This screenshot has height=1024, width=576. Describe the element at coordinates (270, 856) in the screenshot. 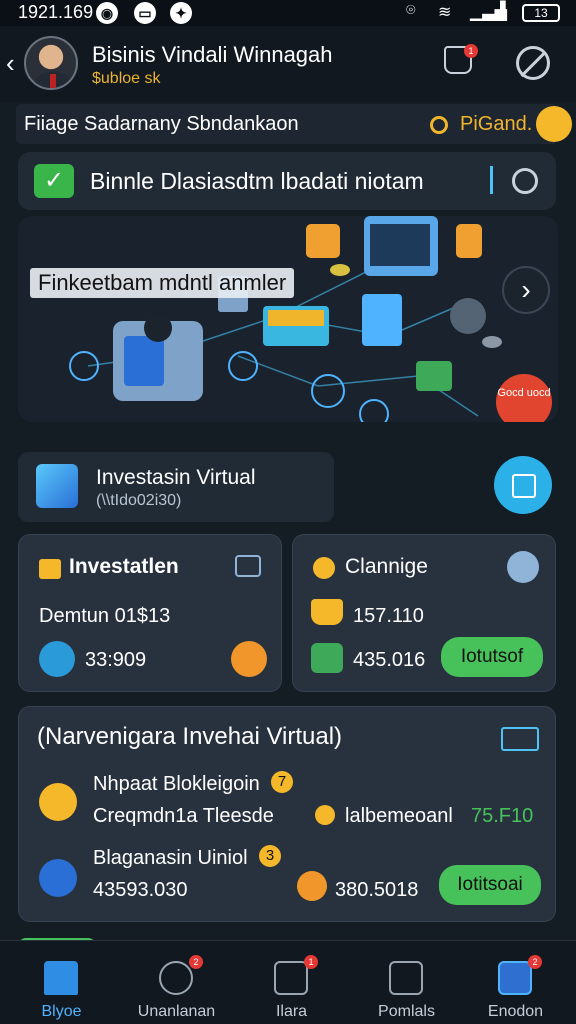

I see `count-badge: 3` at that location.